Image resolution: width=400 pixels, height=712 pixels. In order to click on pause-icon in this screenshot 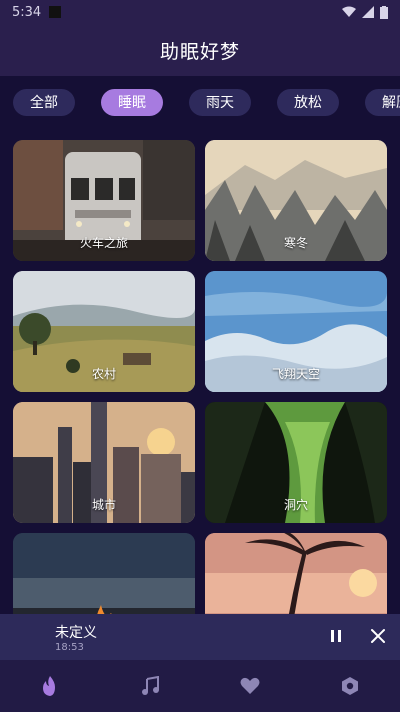, I will do `click(336, 636)`.